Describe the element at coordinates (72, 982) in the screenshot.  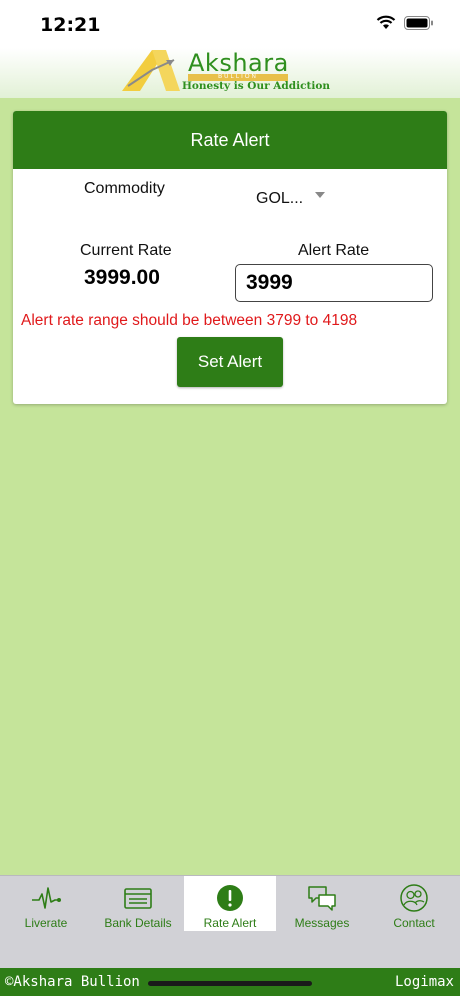
I see `footer-copyright: ©Akshara Bullion` at that location.